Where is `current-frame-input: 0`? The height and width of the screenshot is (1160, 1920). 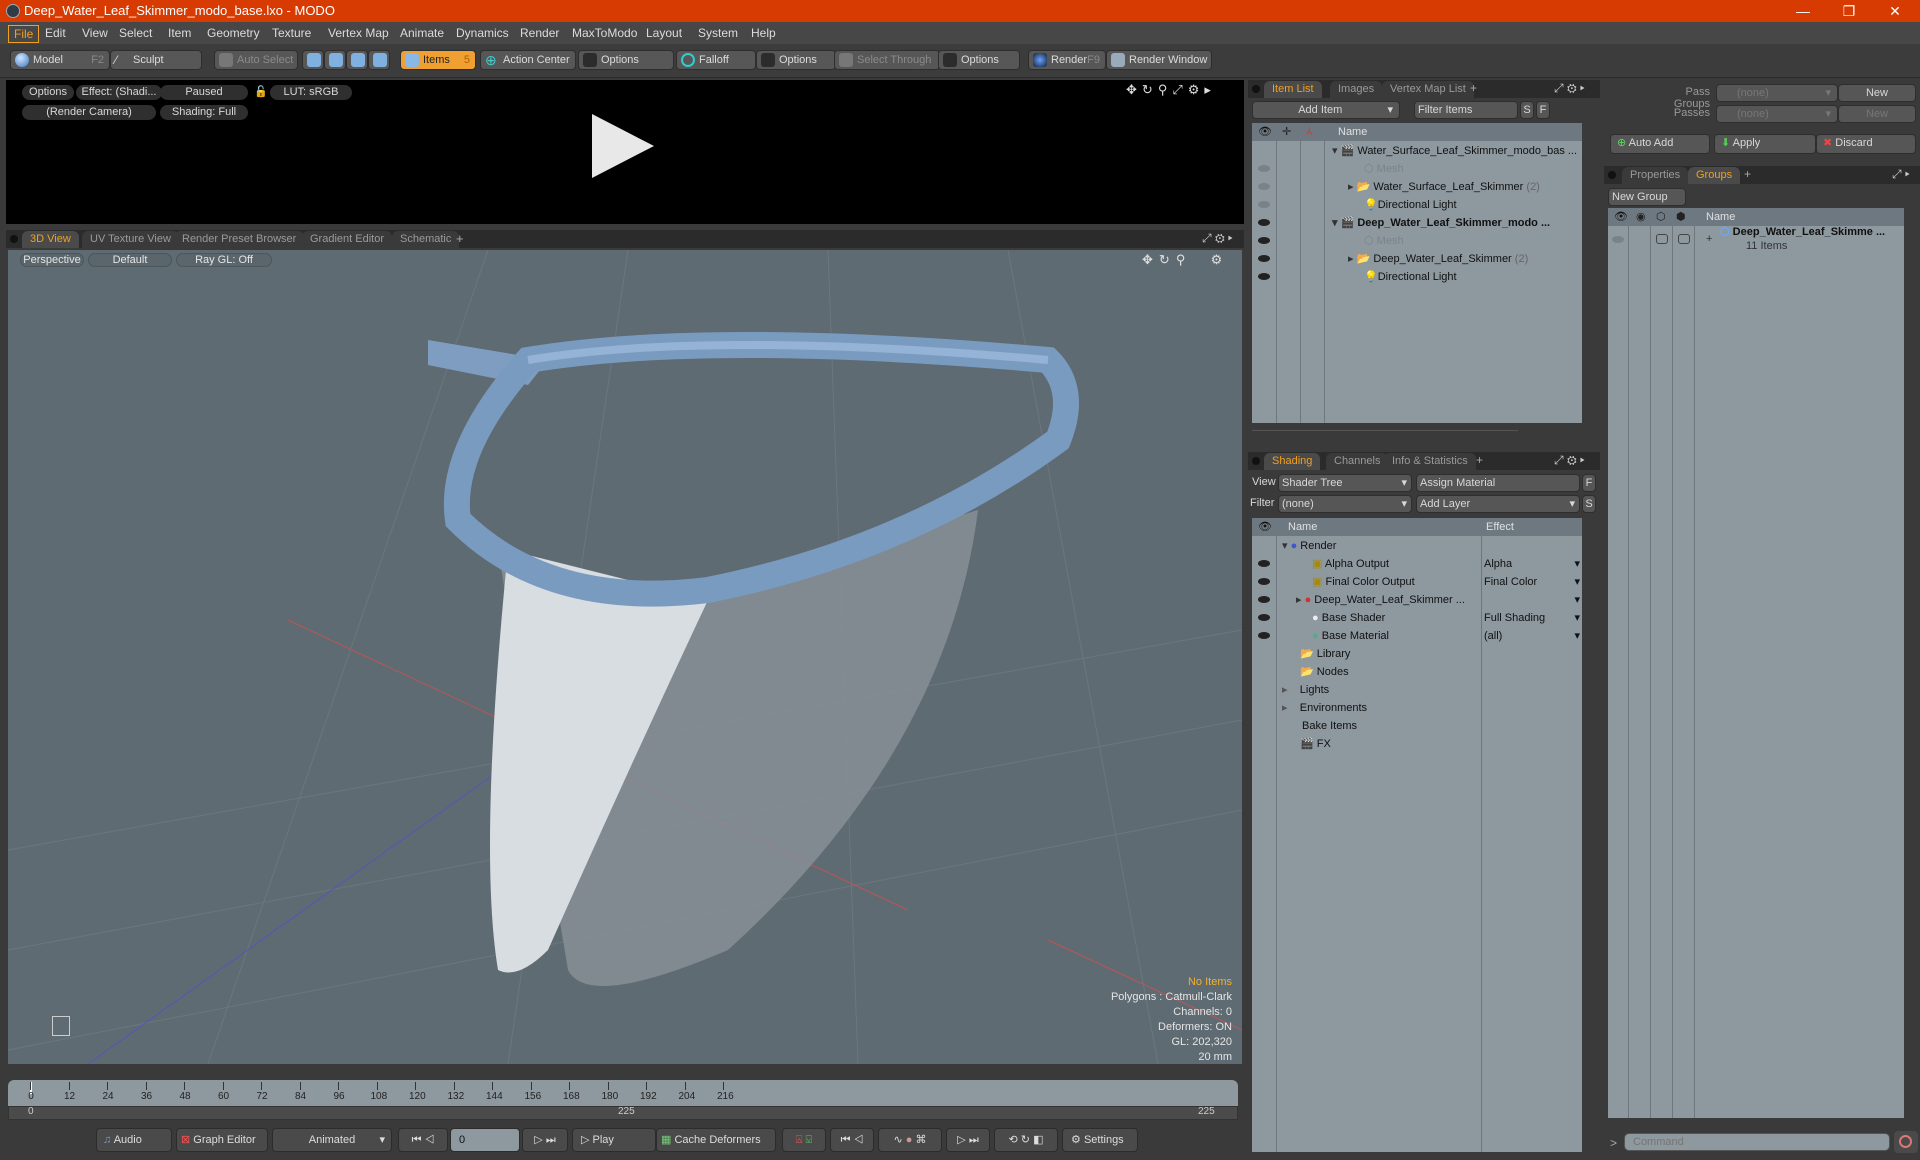
current-frame-input: 0 is located at coordinates (485, 1140).